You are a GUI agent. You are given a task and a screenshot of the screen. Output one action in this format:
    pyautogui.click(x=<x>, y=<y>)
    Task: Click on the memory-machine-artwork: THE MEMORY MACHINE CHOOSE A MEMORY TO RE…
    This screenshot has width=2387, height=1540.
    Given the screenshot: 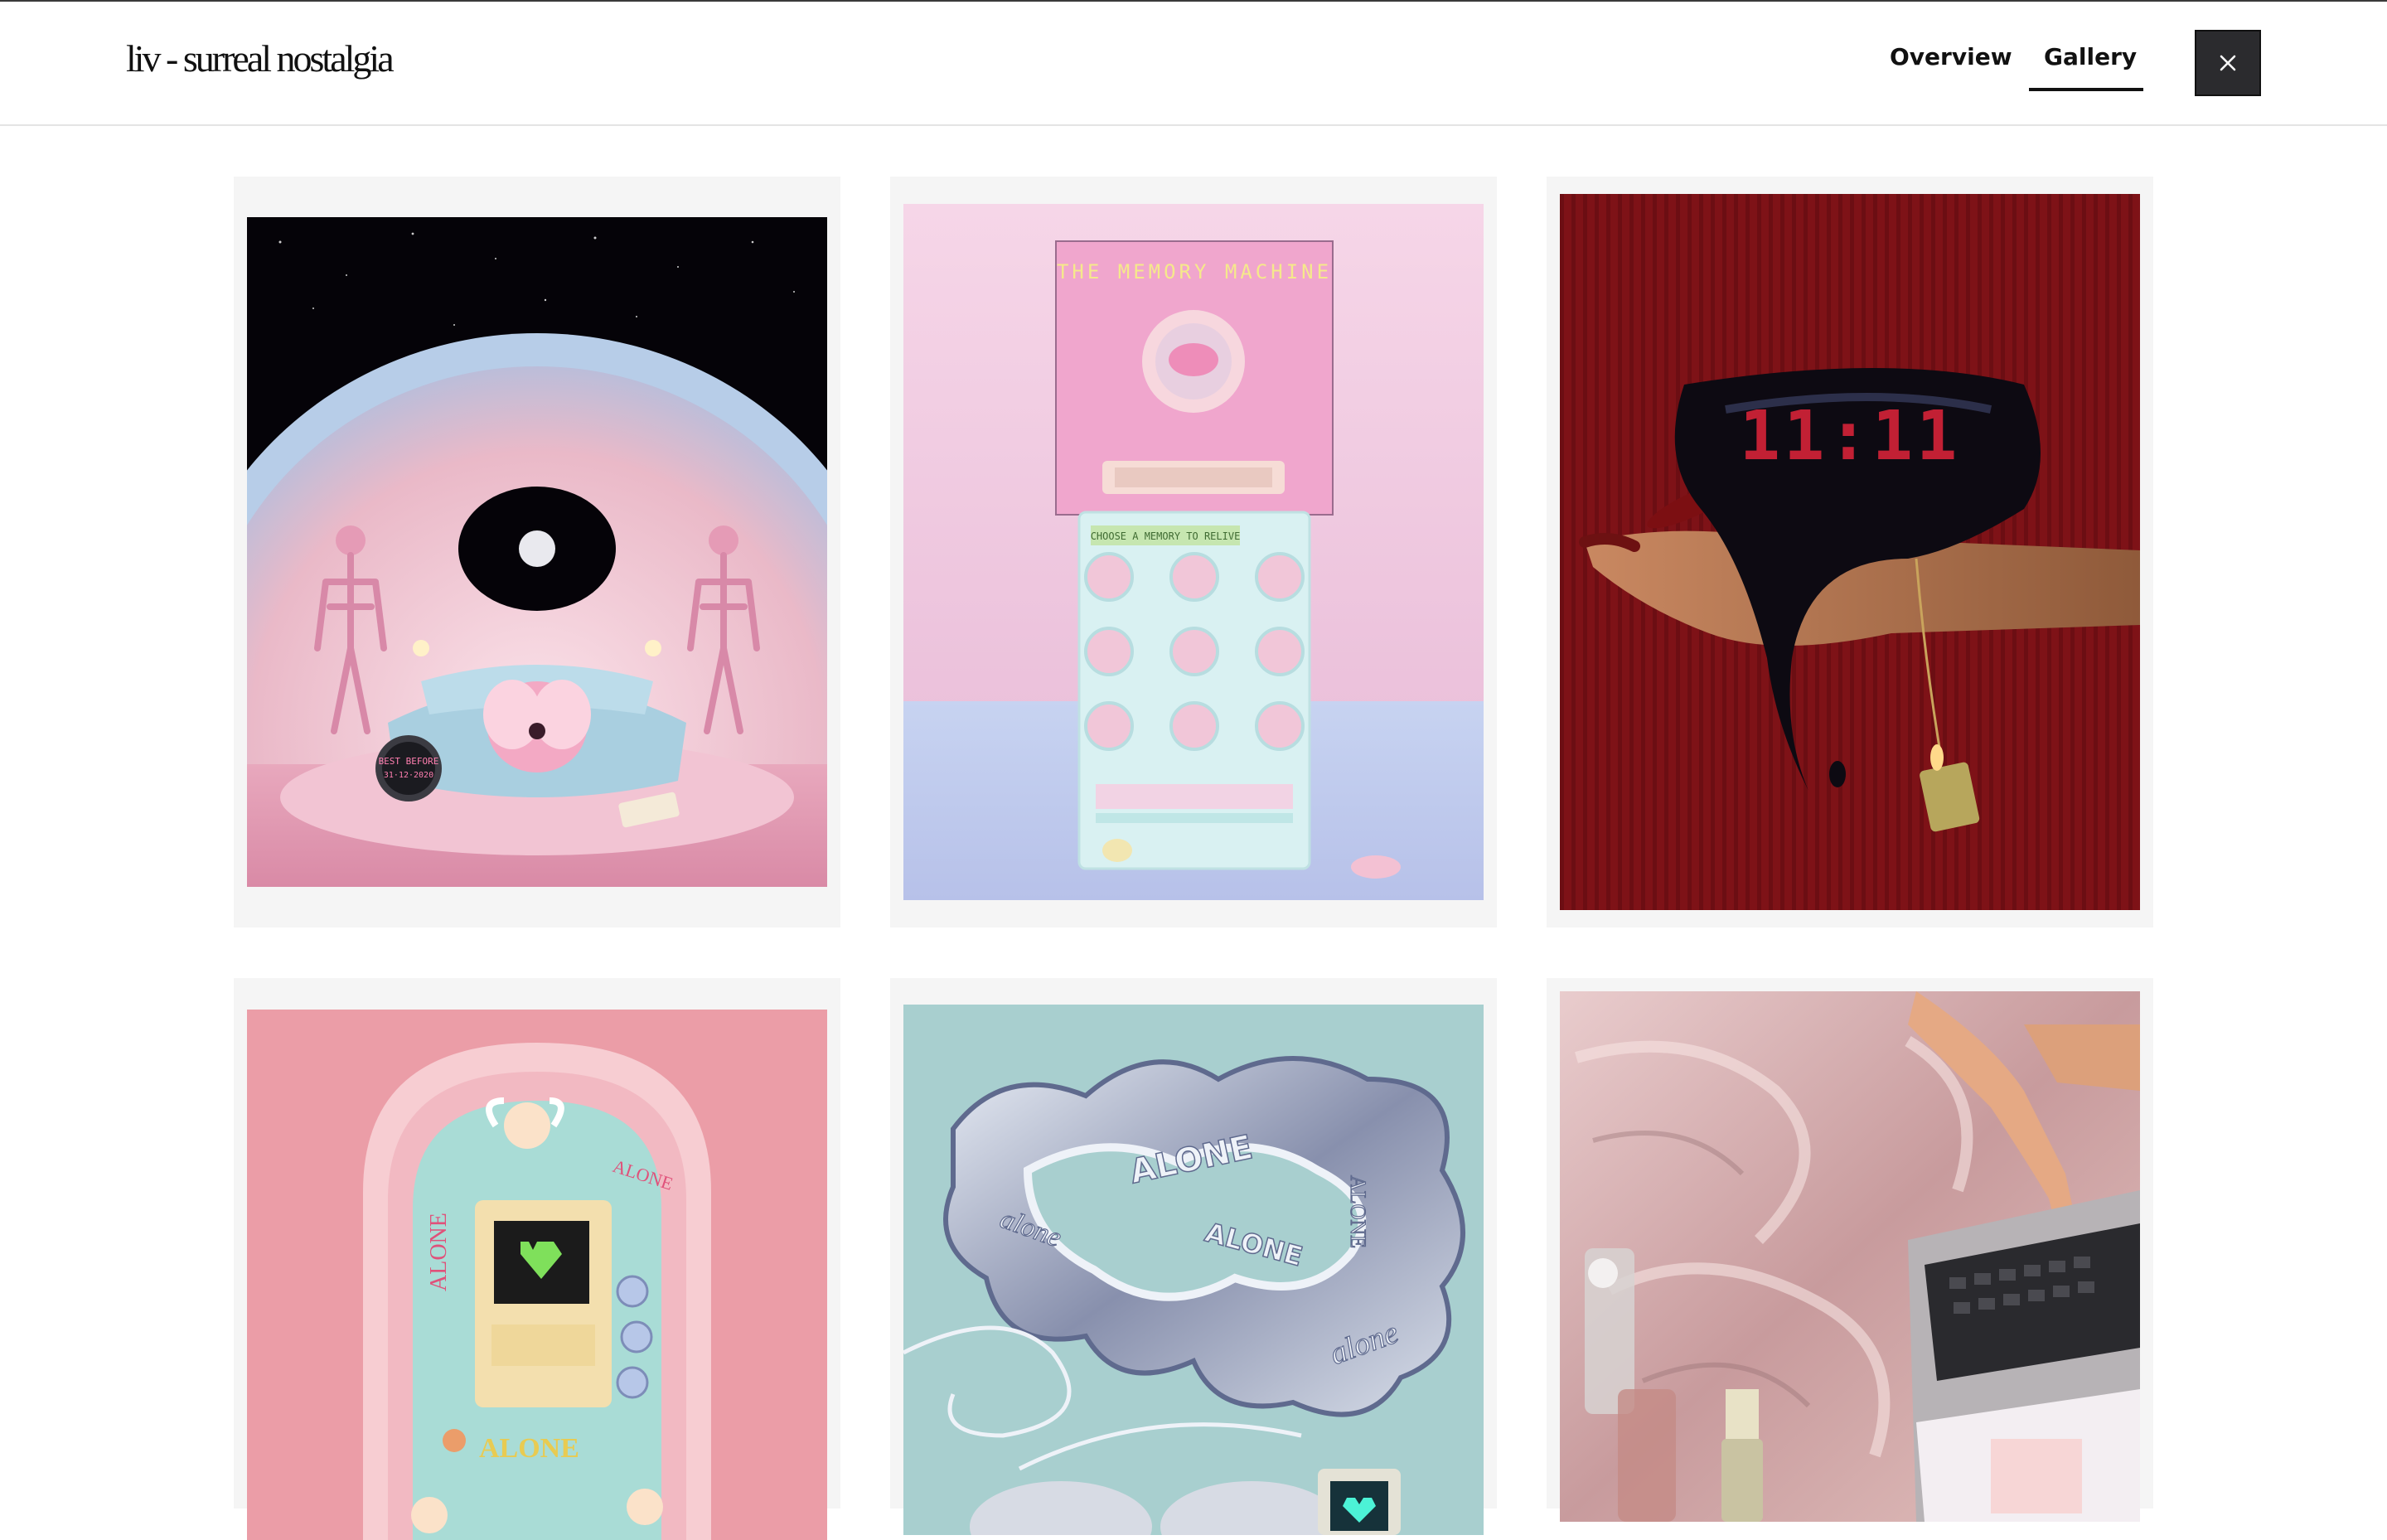 What is the action you would take?
    pyautogui.click(x=1193, y=552)
    